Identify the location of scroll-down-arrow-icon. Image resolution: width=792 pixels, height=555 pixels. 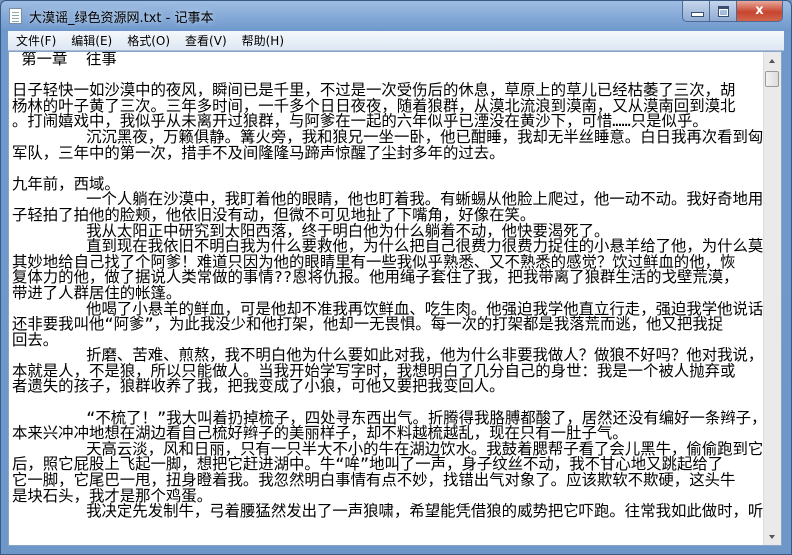
(772, 536).